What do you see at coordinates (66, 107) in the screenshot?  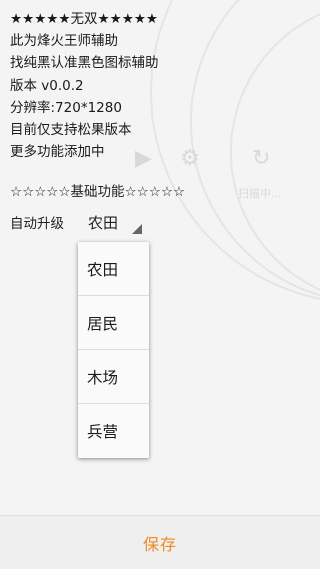 I see `resolution-line: 分辨率:720*1280` at bounding box center [66, 107].